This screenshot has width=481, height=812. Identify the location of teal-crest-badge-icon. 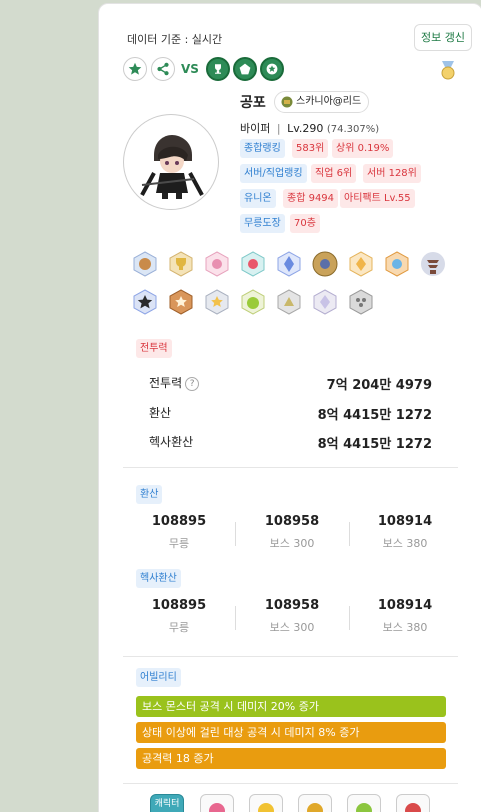
(253, 264).